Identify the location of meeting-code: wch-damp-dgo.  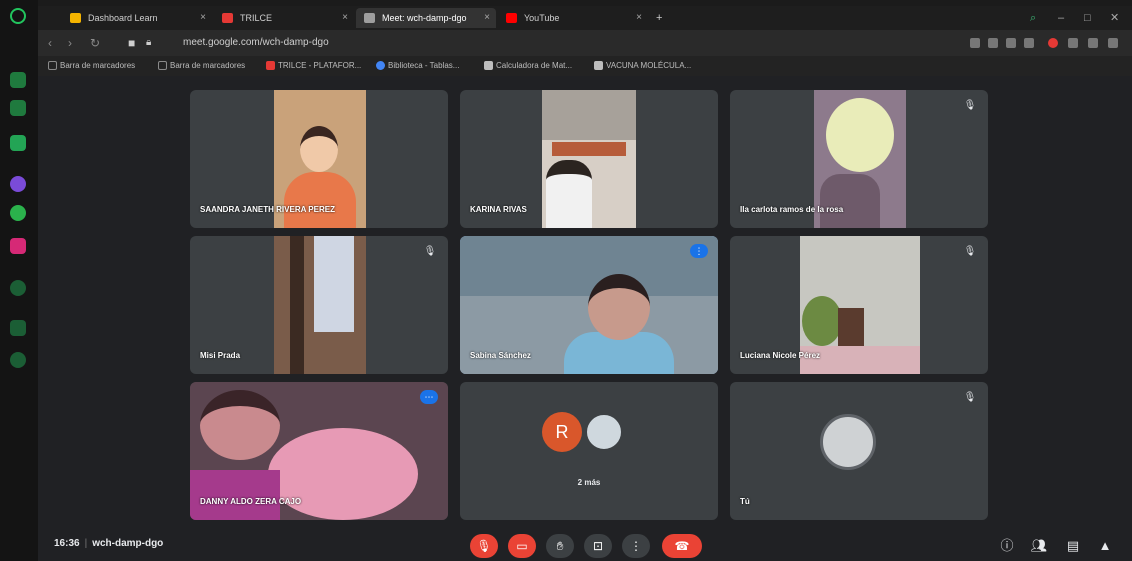
(128, 543).